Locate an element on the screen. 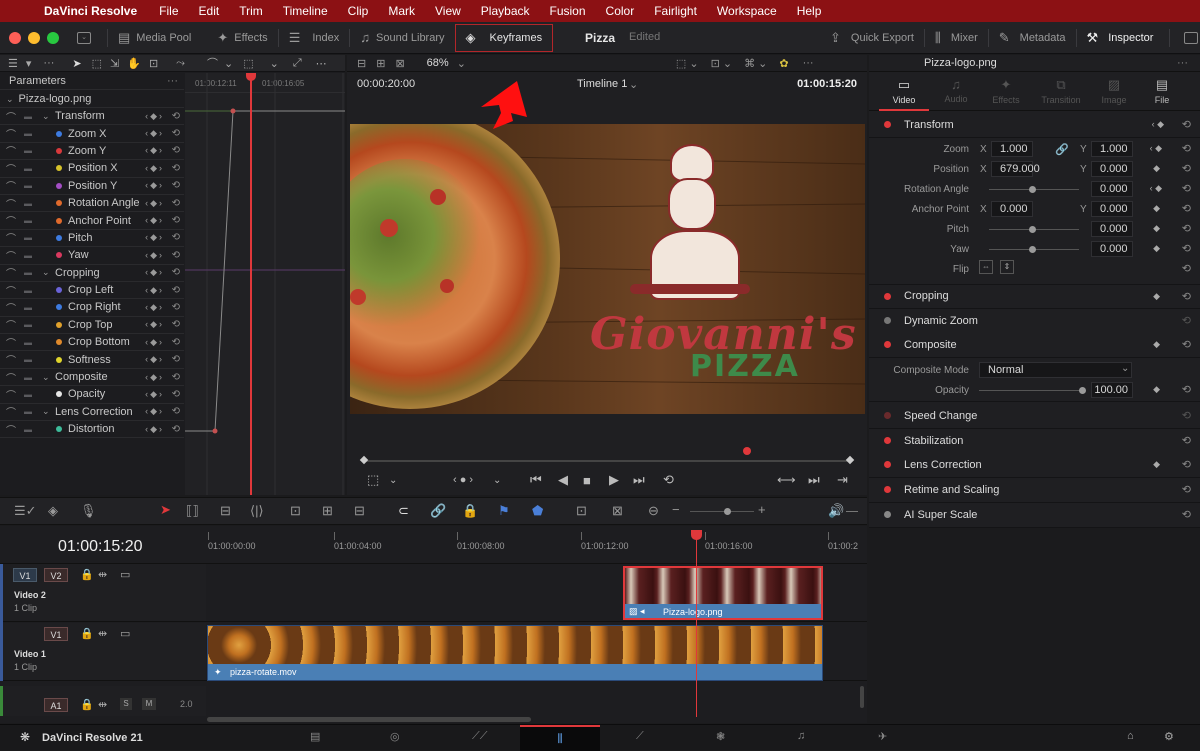  parameters-menu-icon: ··· is located at coordinates (172, 81).